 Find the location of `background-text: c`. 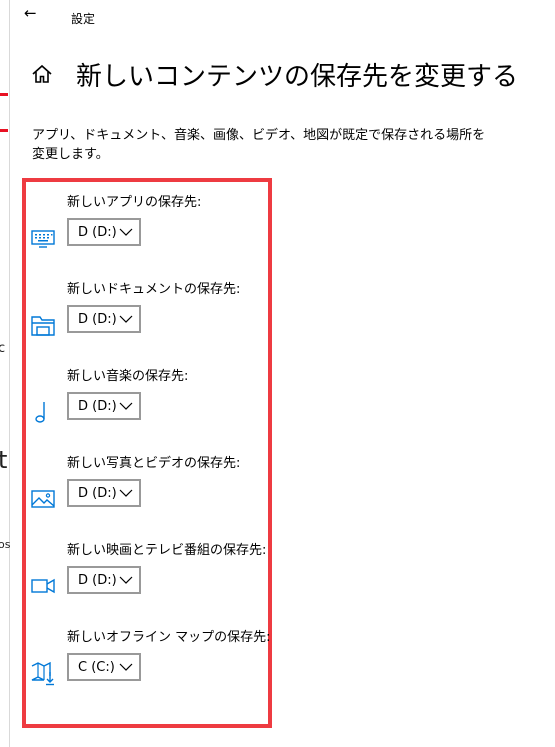

background-text: c is located at coordinates (3, 348).